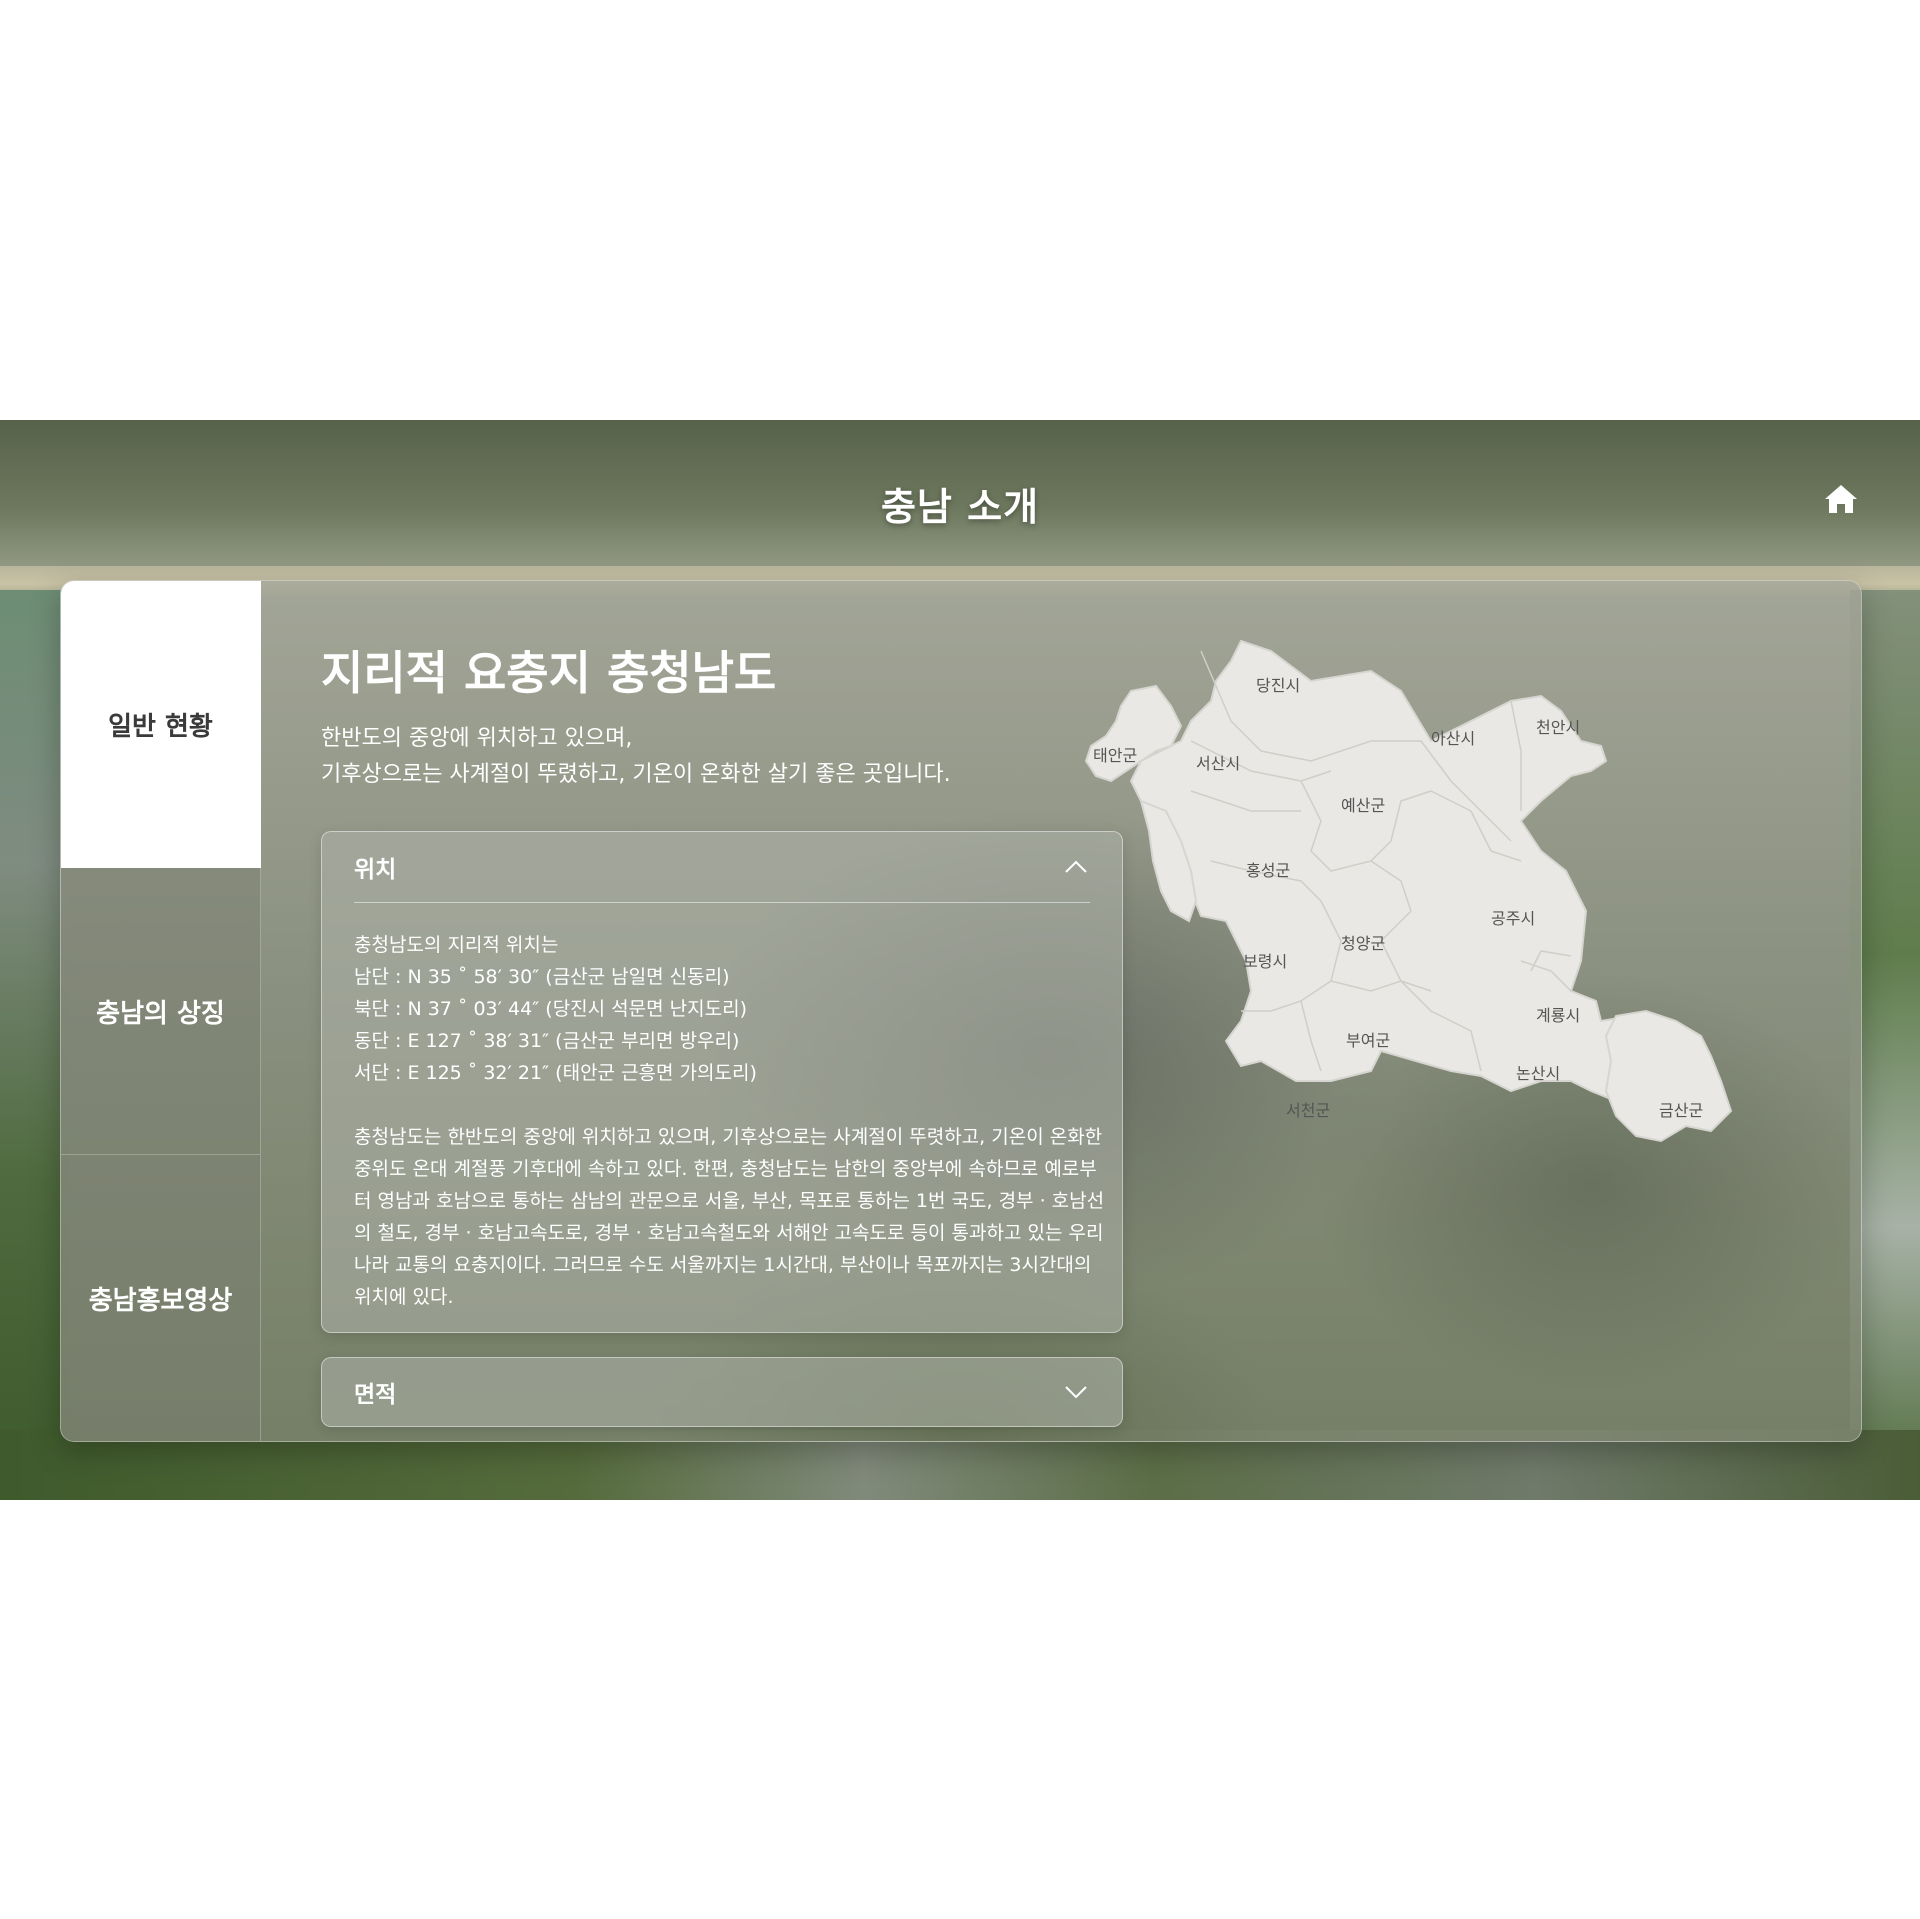 This screenshot has height=1919, width=1920. I want to click on accordion-area: 면적, so click(722, 1392).